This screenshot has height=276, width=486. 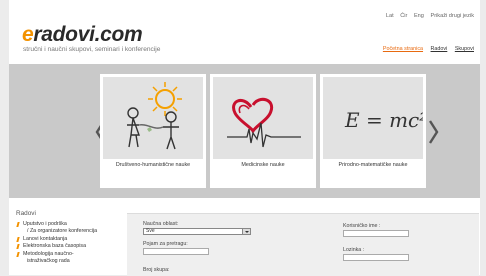 I want to click on search-term-input, so click(x=176, y=251).